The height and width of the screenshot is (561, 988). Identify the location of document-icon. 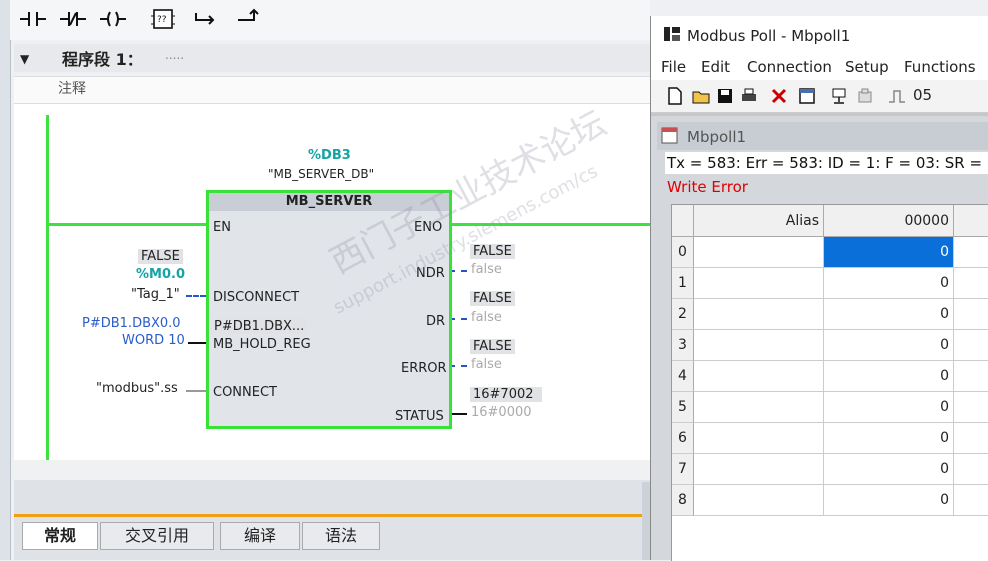
(669, 135).